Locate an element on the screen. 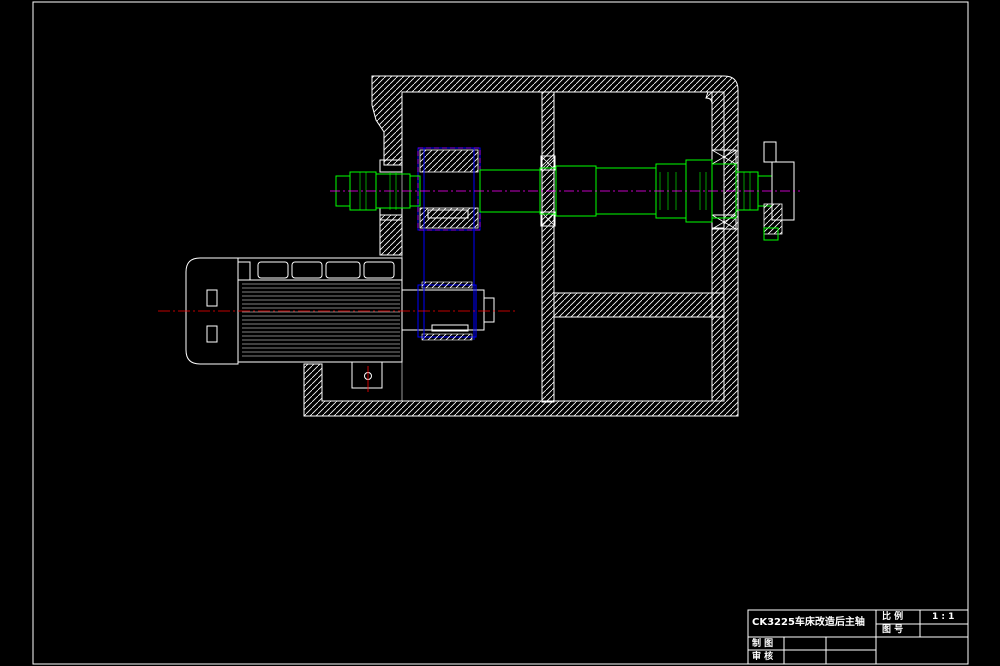 This screenshot has width=1000, height=666. drawn-by-label: 制 图 is located at coordinates (763, 644).